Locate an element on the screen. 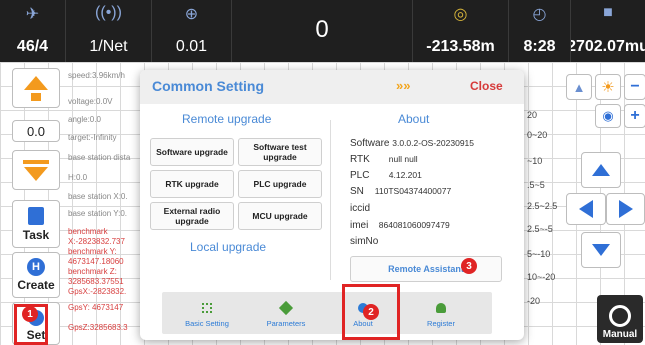 Image resolution: width=645 pixels, height=345 pixels. about-software: Software 3.0.0.2-OS-20230915 is located at coordinates (412, 143).